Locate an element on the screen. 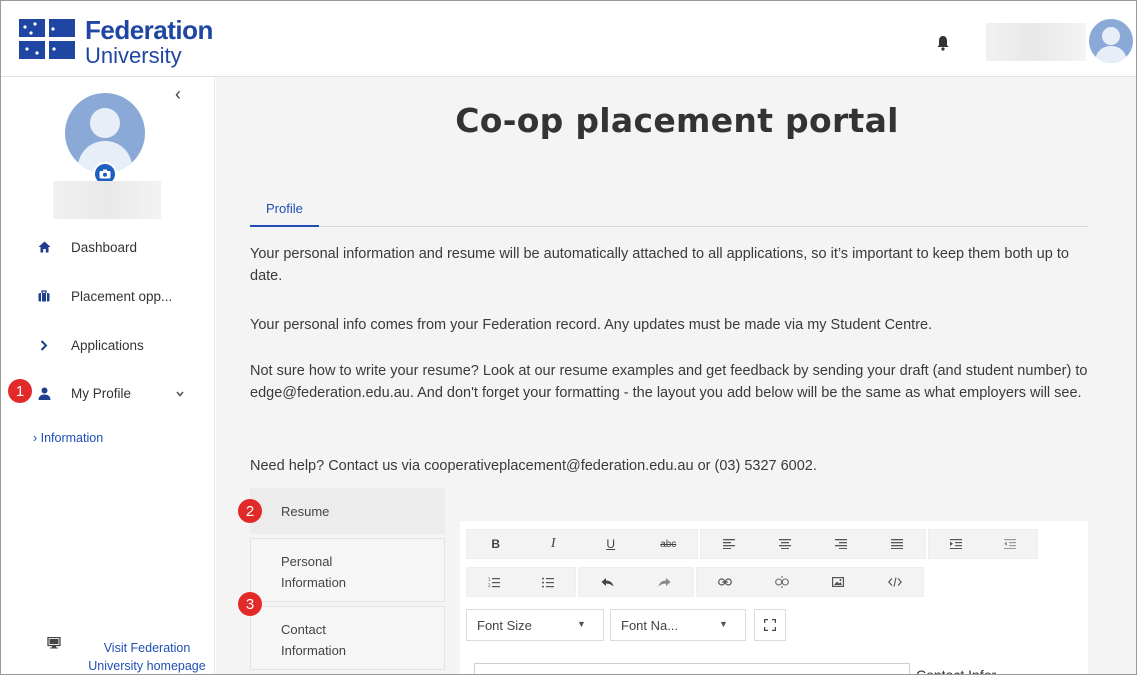 Image resolution: width=1137 pixels, height=675 pixels. strikethrough-button: abc is located at coordinates (669, 544).